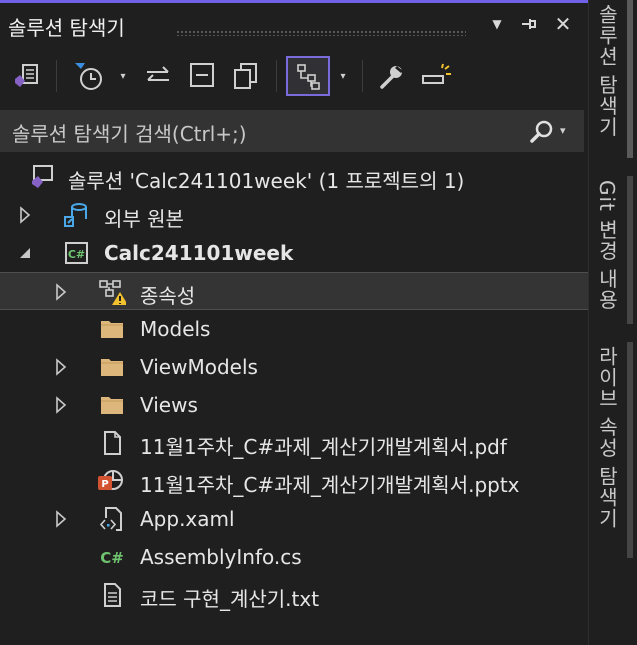 The image size is (637, 645). What do you see at coordinates (294, 367) in the screenshot?
I see `tree-item-viewmodels-folder: ViewModels` at bounding box center [294, 367].